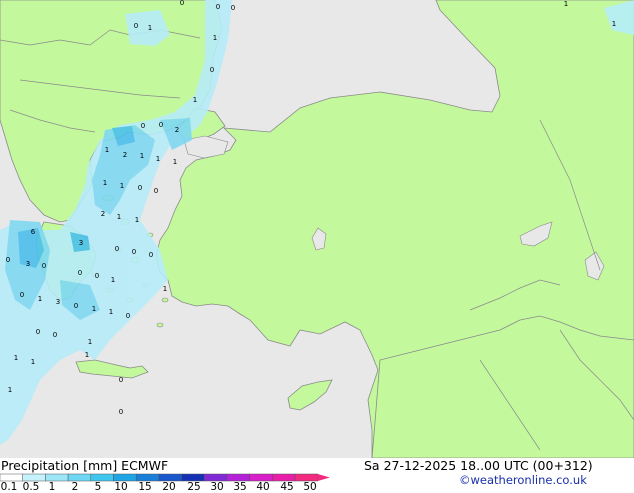 This screenshot has width=634, height=493. What do you see at coordinates (98, 487) in the screenshot?
I see `legend-label: 5` at bounding box center [98, 487].